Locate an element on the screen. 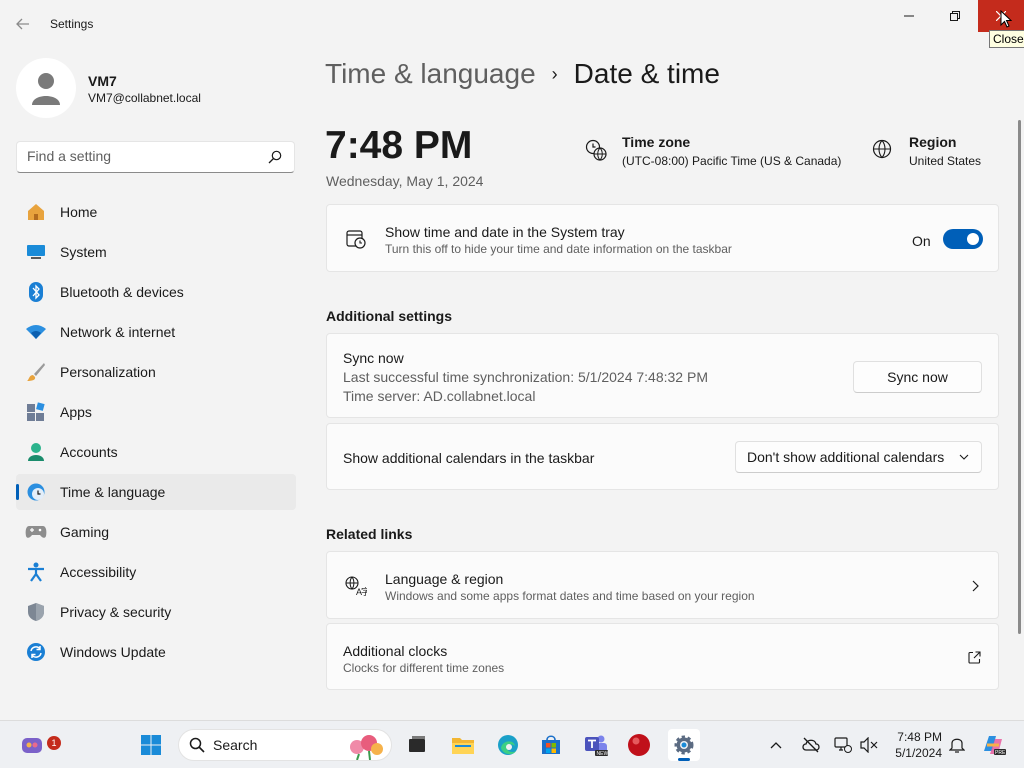  scrollbar is located at coordinates (1019, 377).